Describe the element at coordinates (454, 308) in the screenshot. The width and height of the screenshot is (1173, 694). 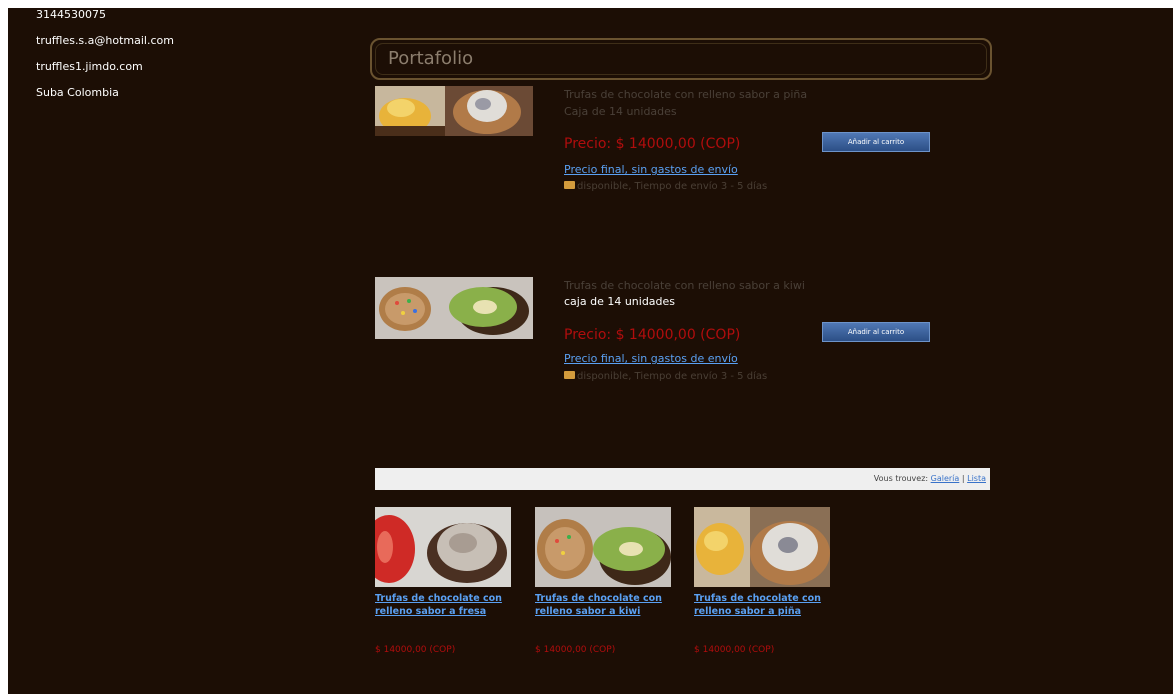
I see `product-photo-kiwi` at that location.